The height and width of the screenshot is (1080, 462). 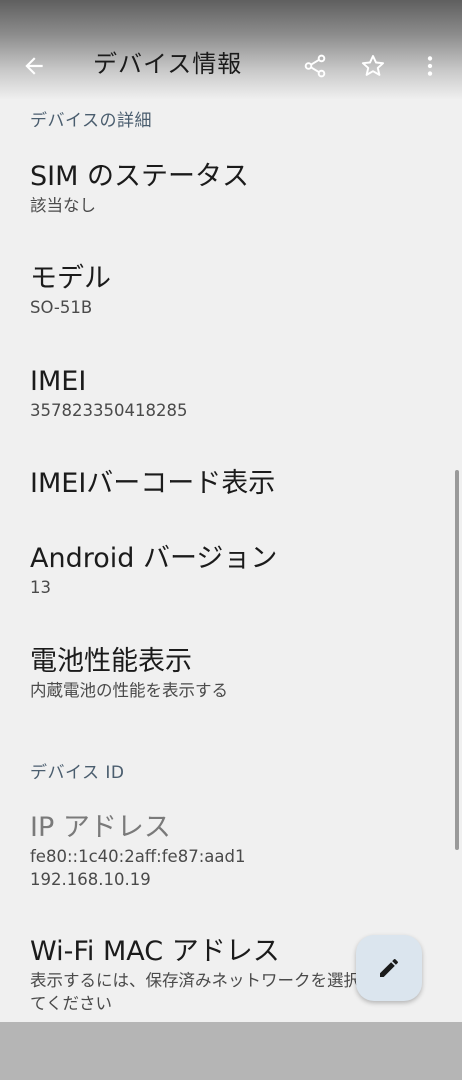 What do you see at coordinates (77, 773) in the screenshot?
I see `section-header-device-id: デバイス ID` at bounding box center [77, 773].